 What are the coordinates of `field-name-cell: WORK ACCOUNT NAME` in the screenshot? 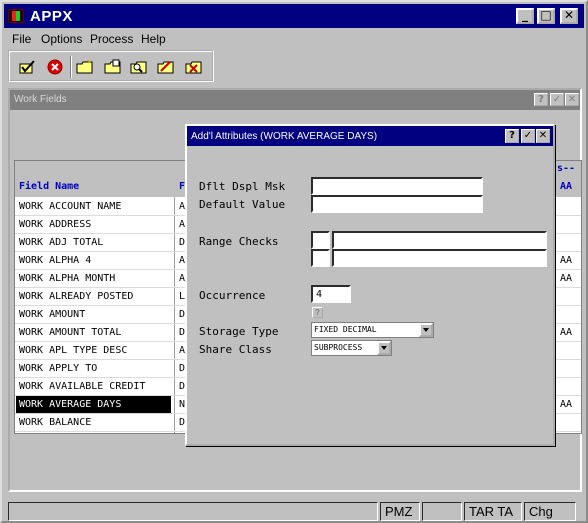 It's located at (70, 206).